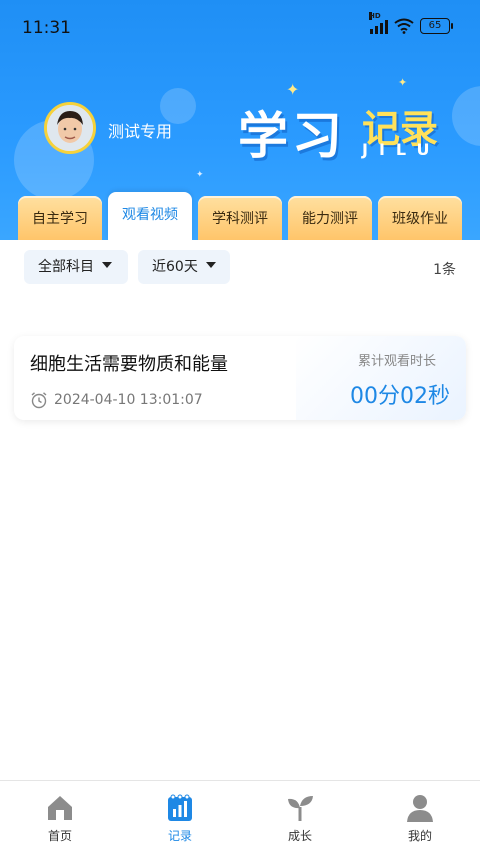 This screenshot has width=480, height=855. What do you see at coordinates (60, 218) in the screenshot?
I see `tab-self-study: 自主学习` at bounding box center [60, 218].